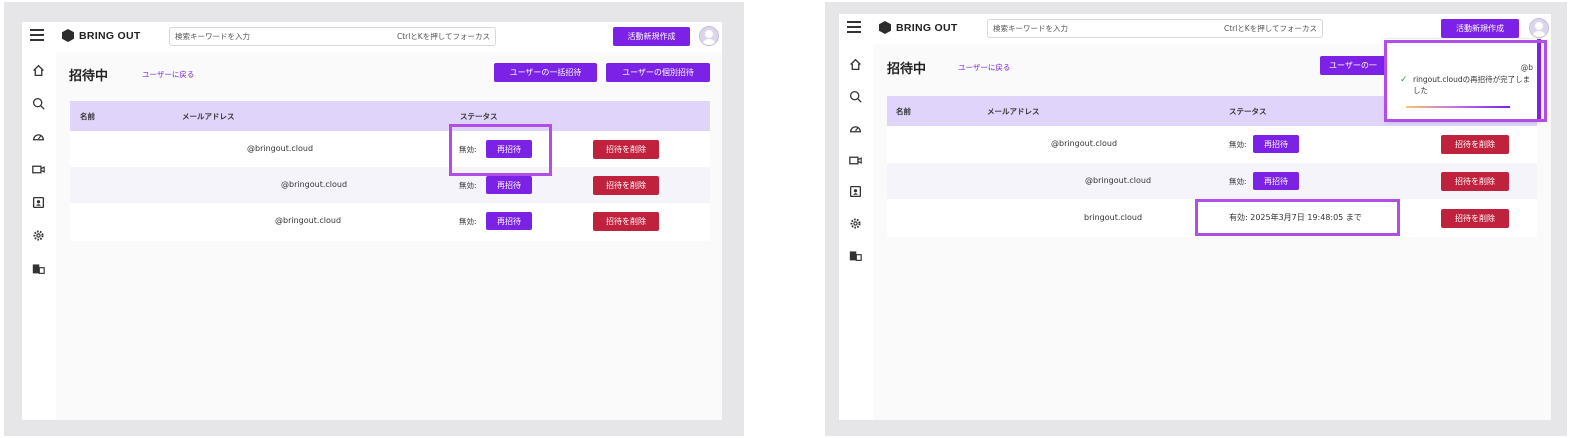  I want to click on row-email: bringout.cloud, so click(1113, 217).